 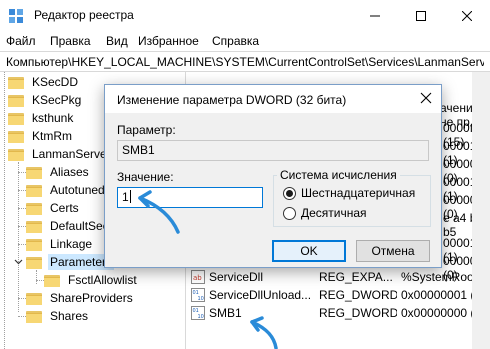 I want to click on param-name-field: SMB1, so click(x=273, y=150).